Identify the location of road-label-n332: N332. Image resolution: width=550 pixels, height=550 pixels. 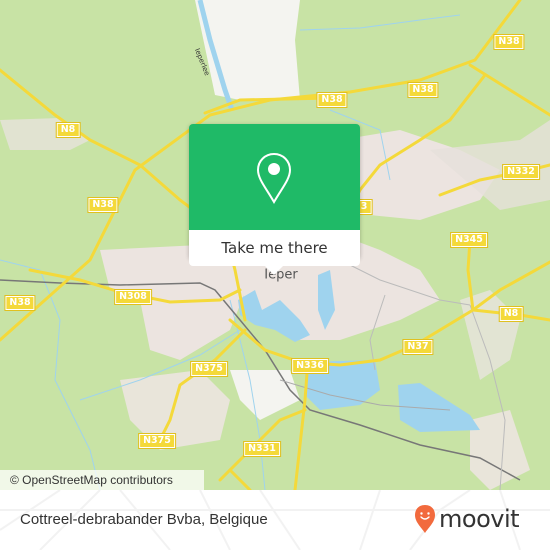
(521, 172).